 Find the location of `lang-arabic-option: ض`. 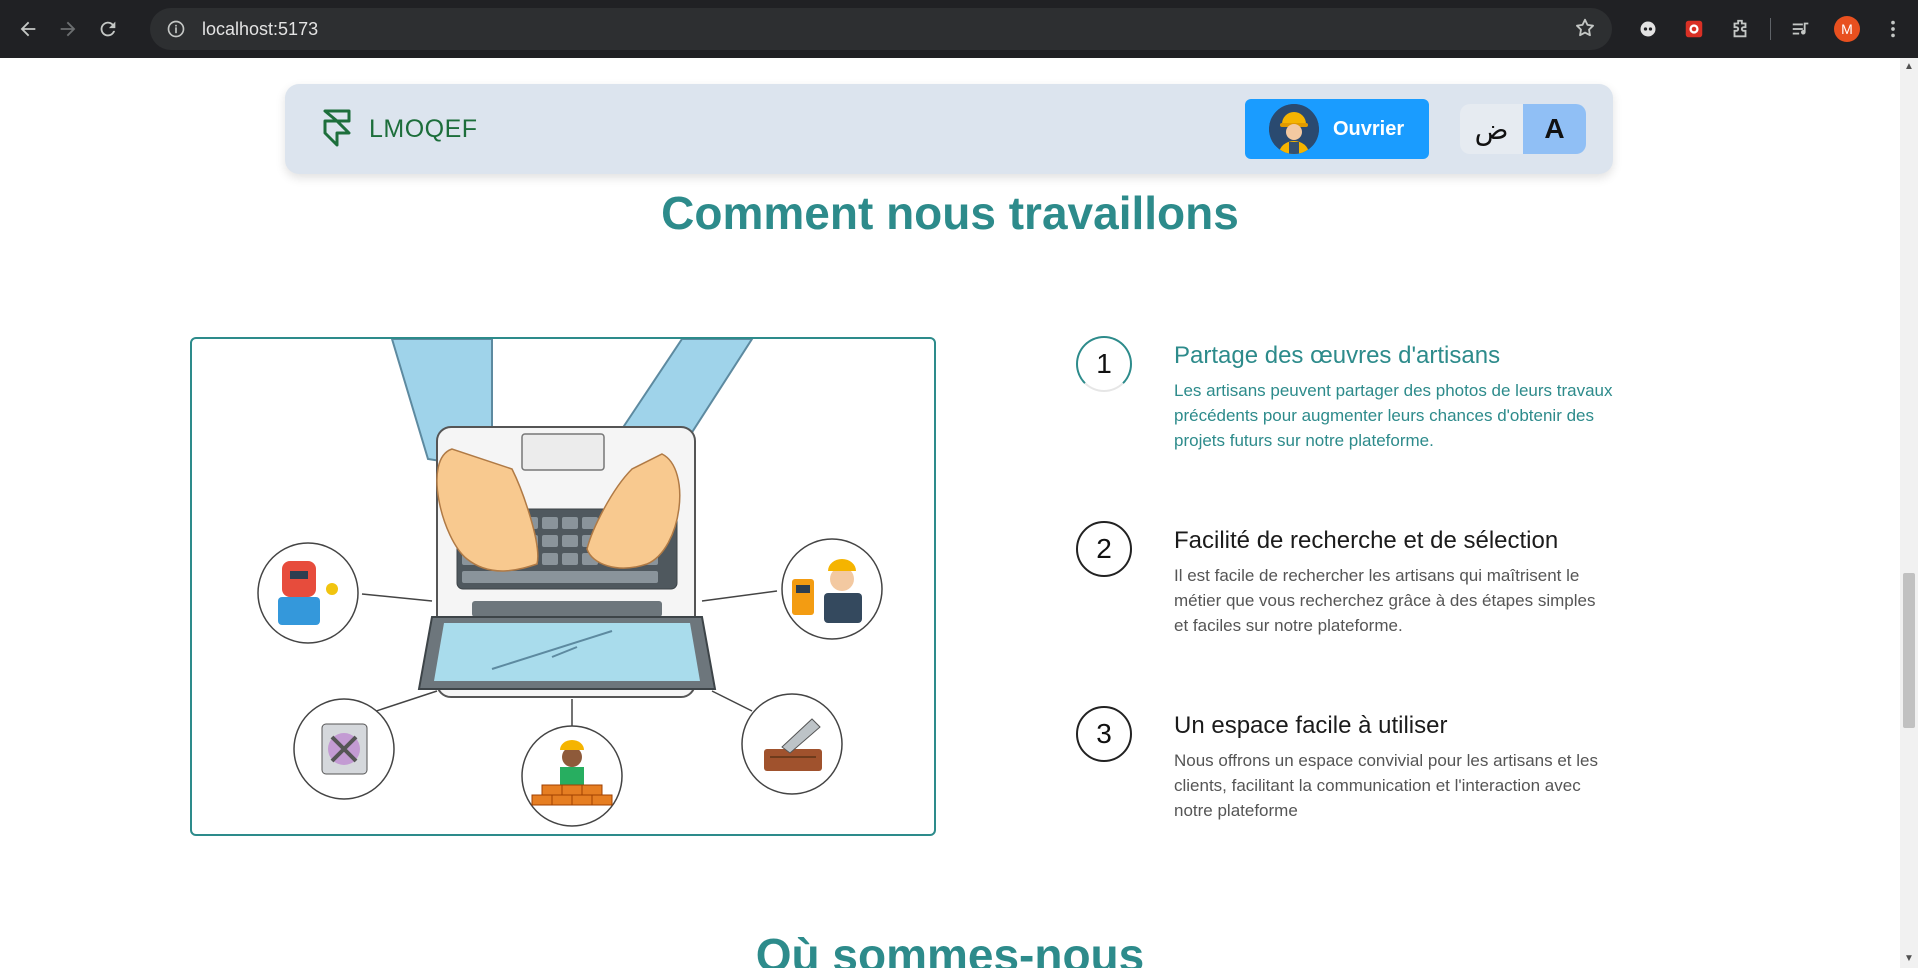

lang-arabic-option: ض is located at coordinates (1491, 129).